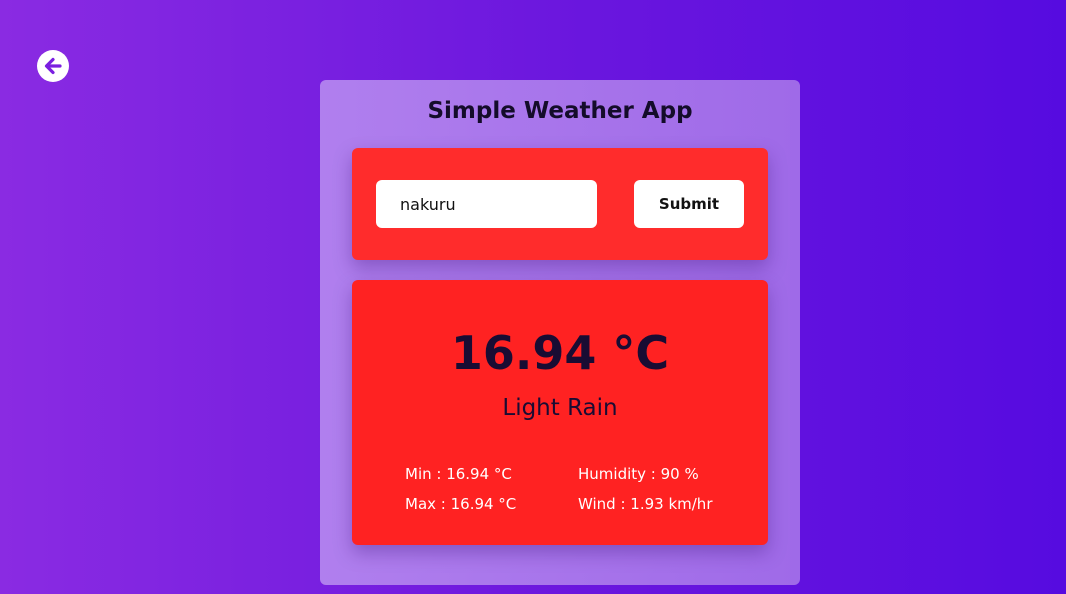 The width and height of the screenshot is (1066, 594). I want to click on humidity: Humidity : 90 %, so click(638, 474).